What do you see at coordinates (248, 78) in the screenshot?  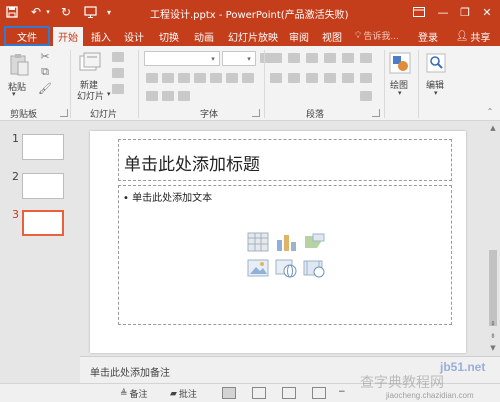 I see `change-case-icon` at bounding box center [248, 78].